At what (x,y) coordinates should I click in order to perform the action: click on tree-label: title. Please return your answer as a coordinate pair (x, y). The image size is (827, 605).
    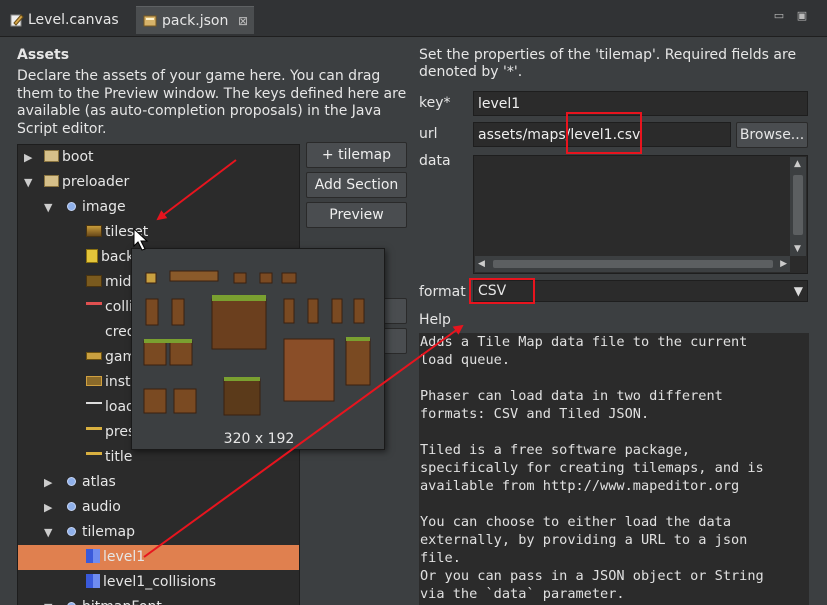
    Looking at the image, I should click on (119, 457).